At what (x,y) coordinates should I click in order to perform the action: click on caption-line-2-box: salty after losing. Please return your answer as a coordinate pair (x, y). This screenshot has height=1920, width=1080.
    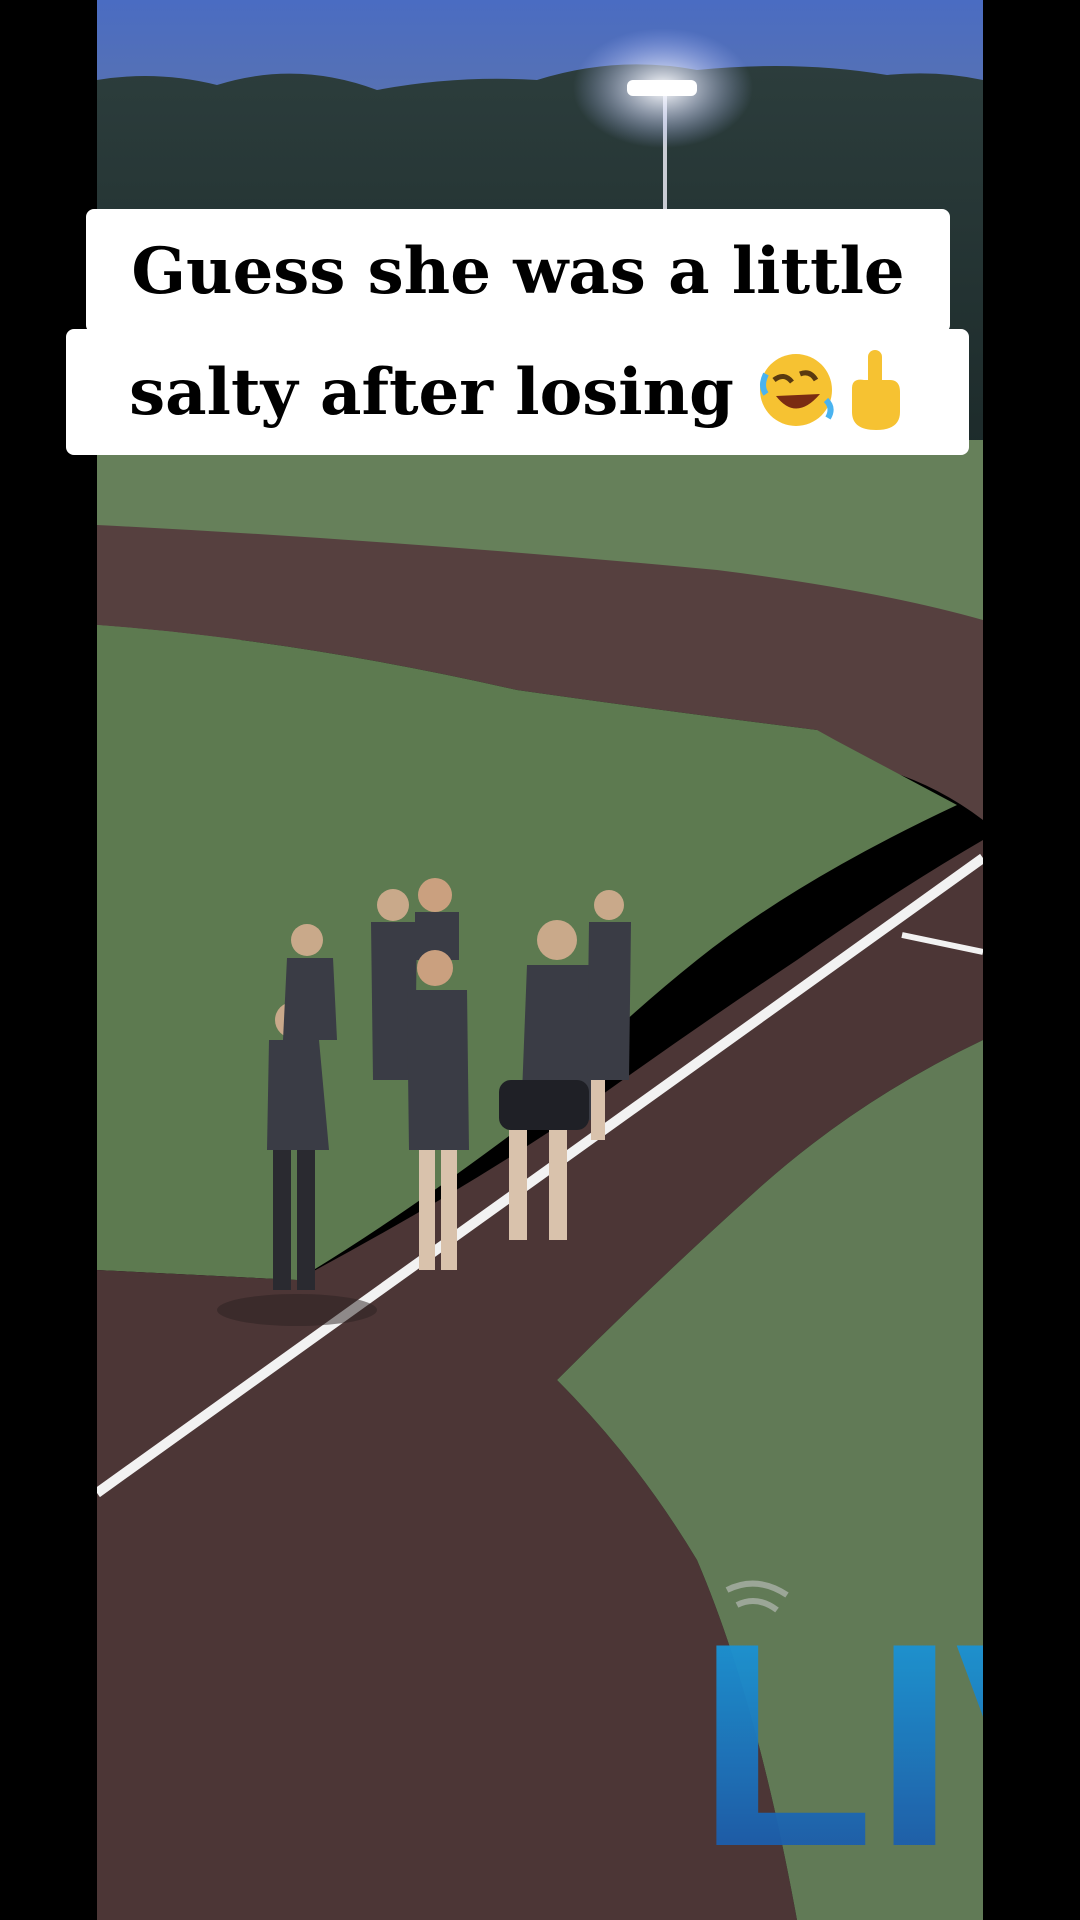
    Looking at the image, I should click on (517, 392).